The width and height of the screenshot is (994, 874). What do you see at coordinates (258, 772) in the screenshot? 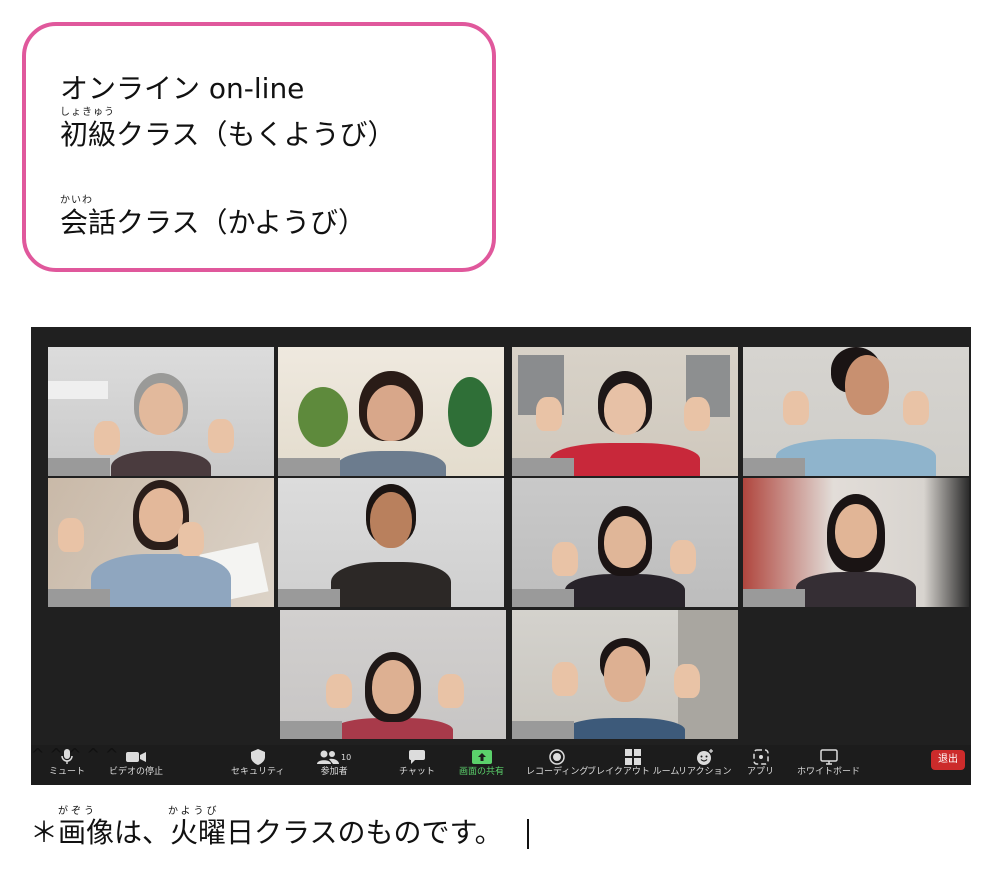
I see `security-label: セキュリティ` at bounding box center [258, 772].